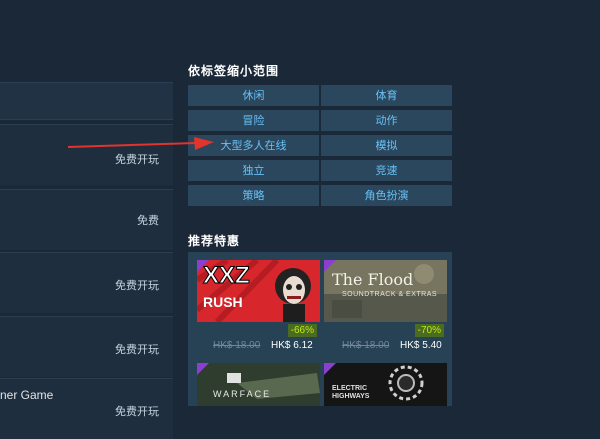  What do you see at coordinates (253, 195) in the screenshot?
I see `tag-strategy: 策略` at bounding box center [253, 195].